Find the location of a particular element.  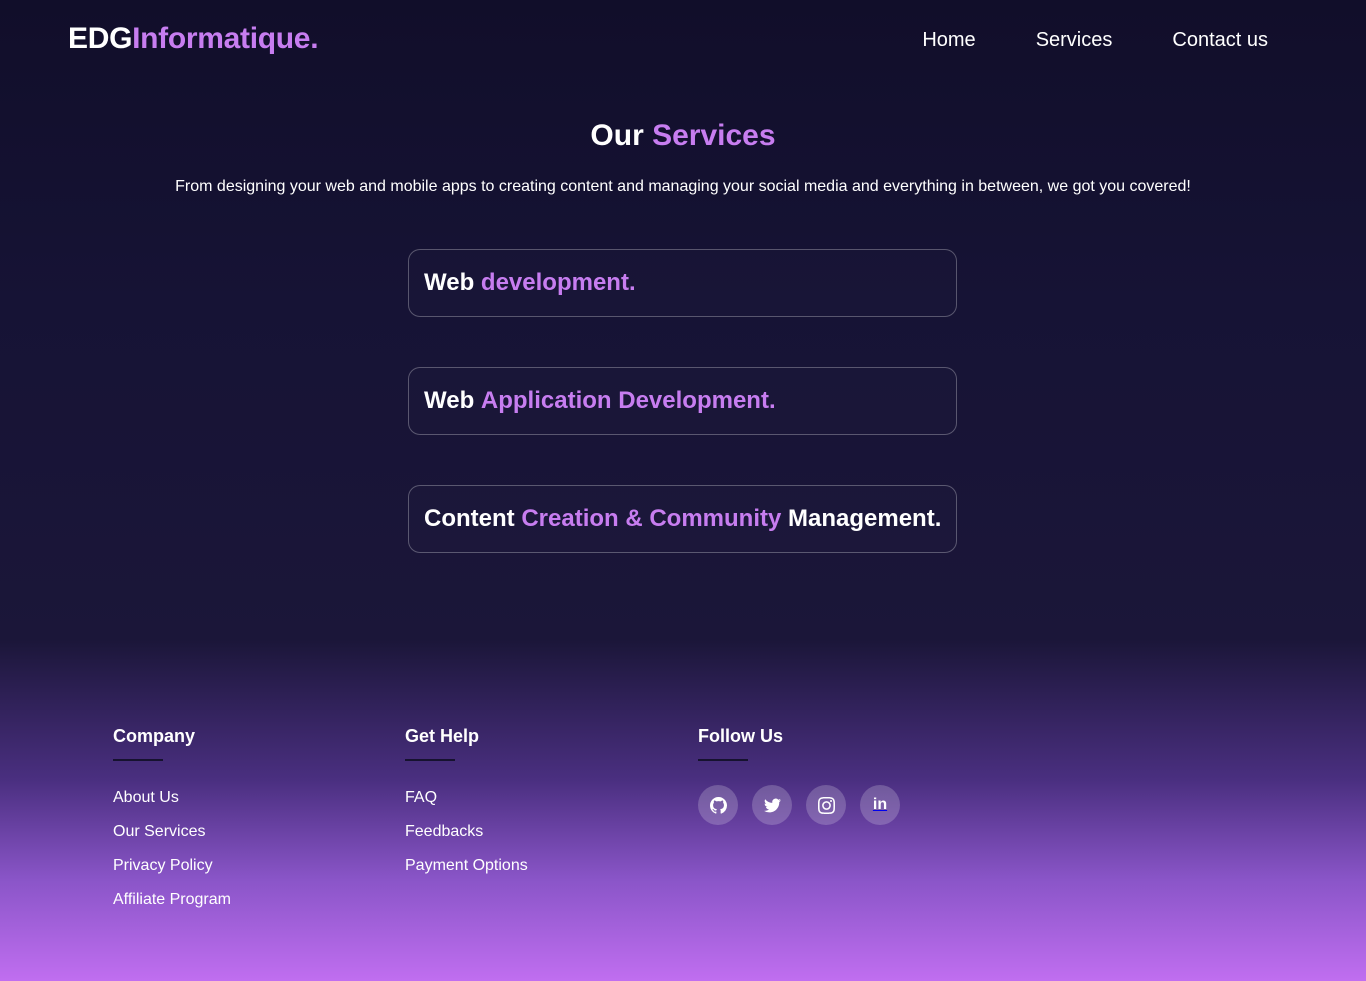

nav-link-home: Home is located at coordinates (948, 40).